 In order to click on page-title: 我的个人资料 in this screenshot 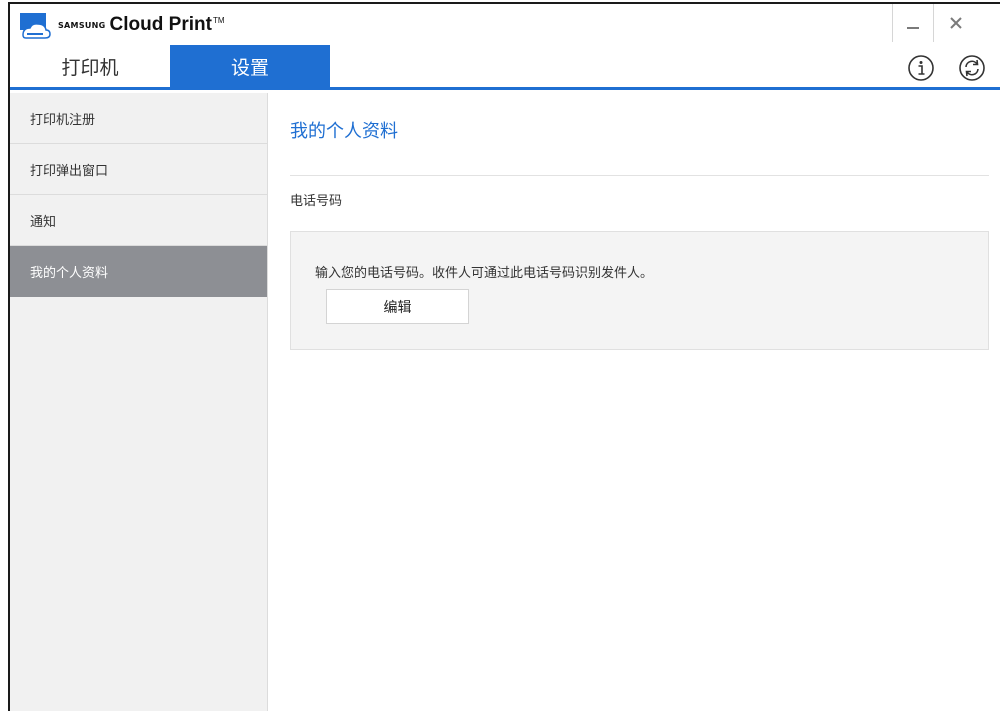, I will do `click(344, 131)`.